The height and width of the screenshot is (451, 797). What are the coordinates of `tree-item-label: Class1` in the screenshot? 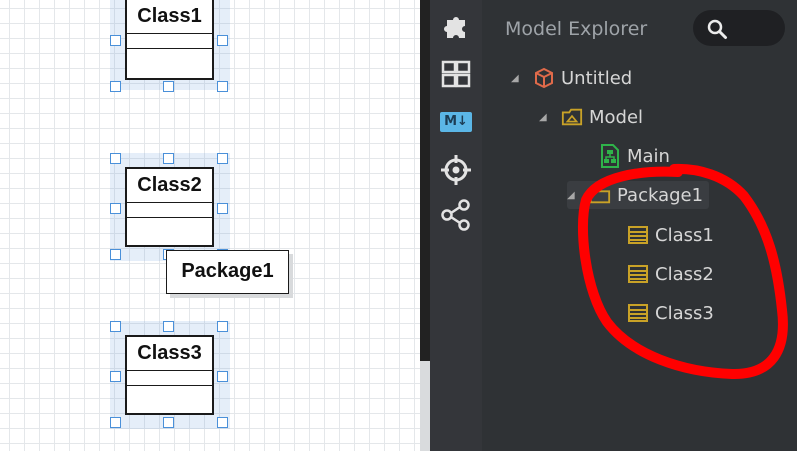 It's located at (684, 235).